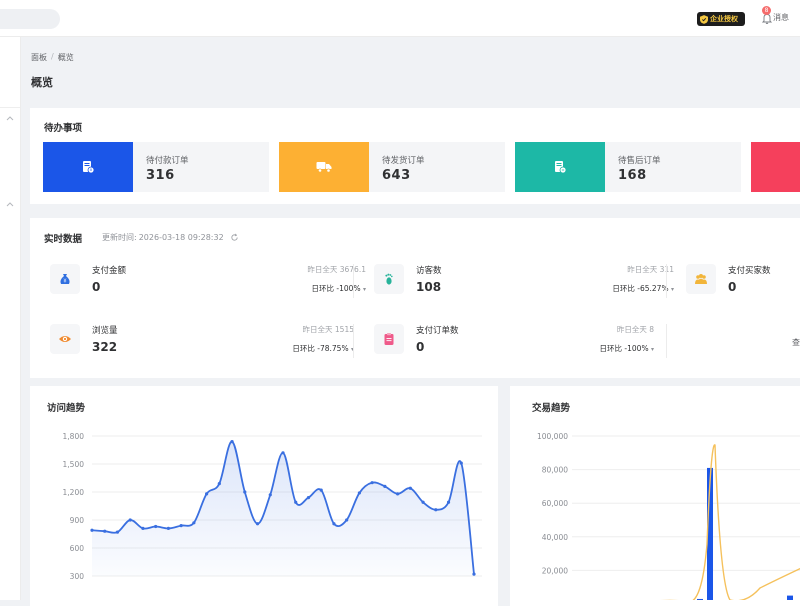 The height and width of the screenshot is (606, 800). I want to click on clipboard-icon, so click(389, 339).